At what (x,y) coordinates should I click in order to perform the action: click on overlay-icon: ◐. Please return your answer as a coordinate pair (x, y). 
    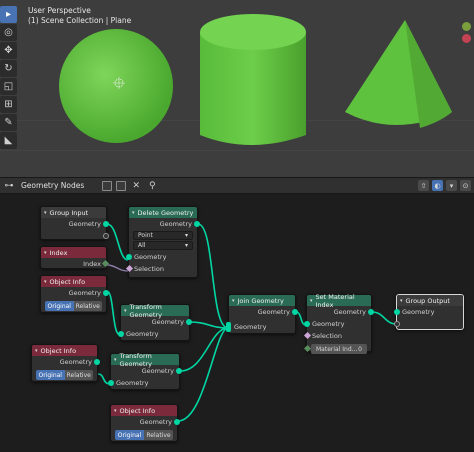
    Looking at the image, I should click on (437, 185).